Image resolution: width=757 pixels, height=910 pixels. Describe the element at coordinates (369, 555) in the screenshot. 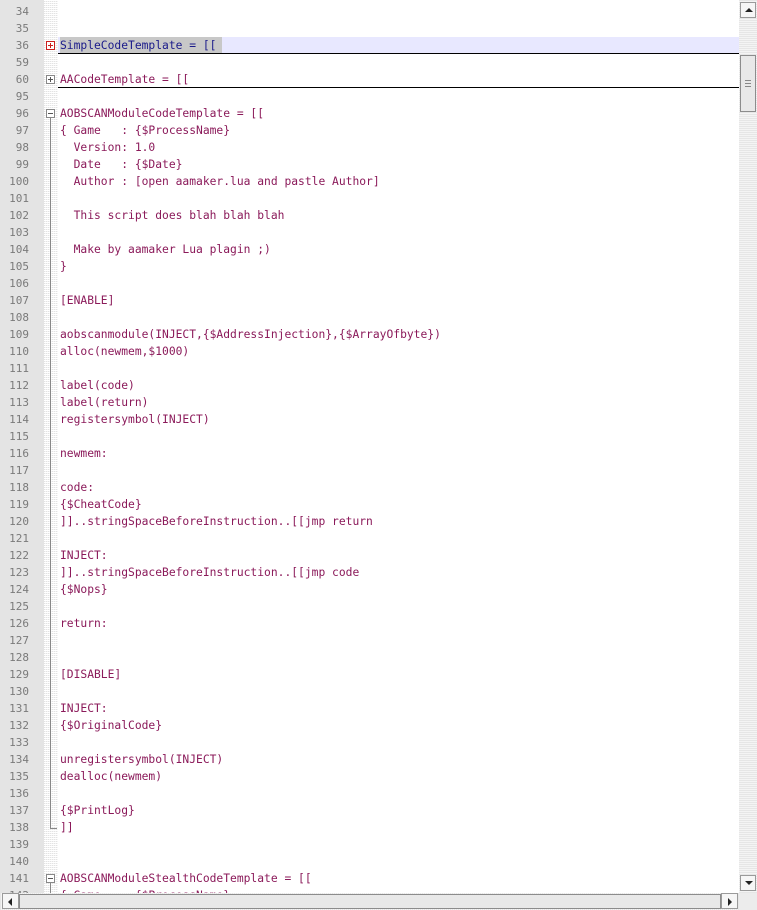

I see `code-line: 122 INJECT:` at that location.